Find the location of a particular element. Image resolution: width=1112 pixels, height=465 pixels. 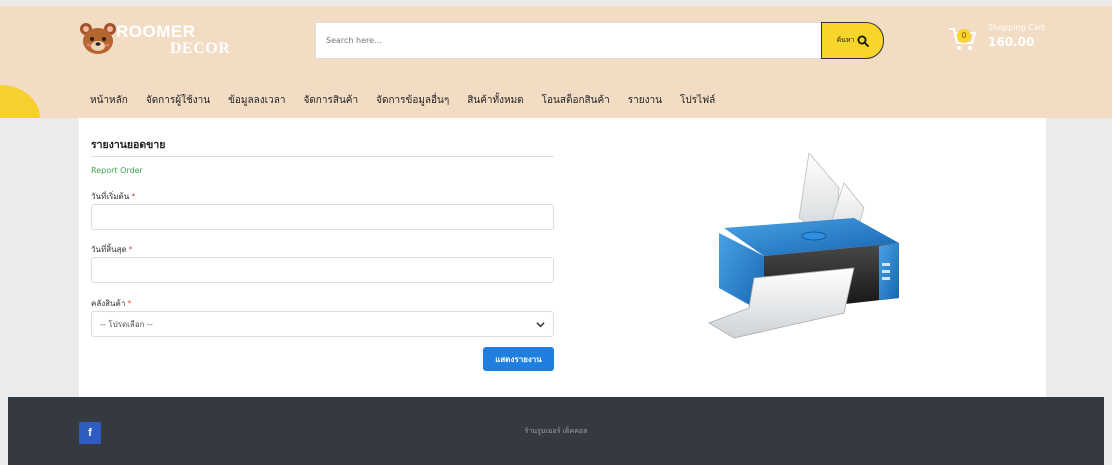

page-subtitle: Report Order is located at coordinates (117, 170).